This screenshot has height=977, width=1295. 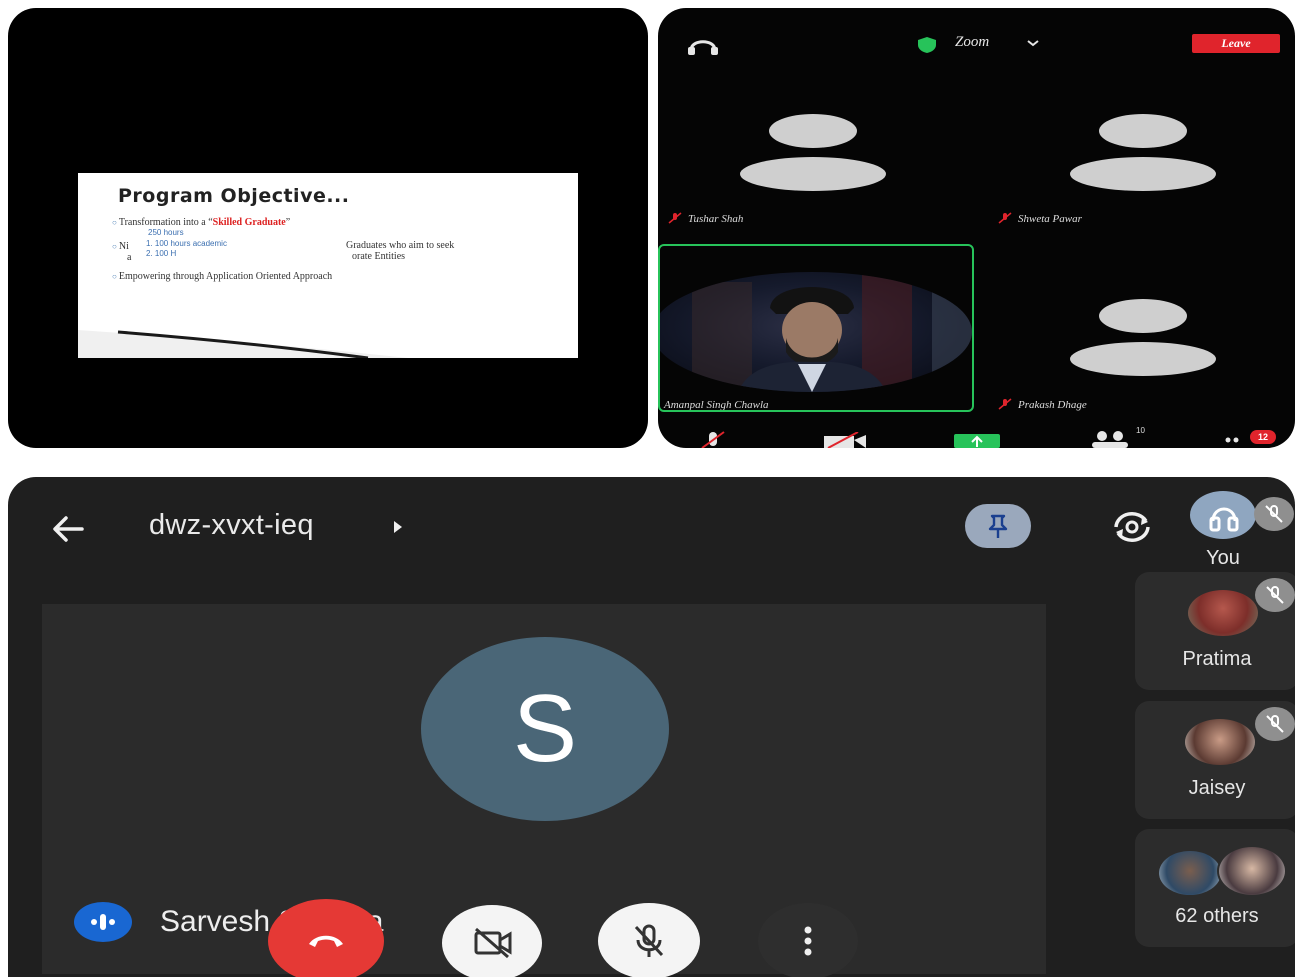 I want to click on slide-bullet-2-end-2: orate Entities, so click(x=379, y=256).